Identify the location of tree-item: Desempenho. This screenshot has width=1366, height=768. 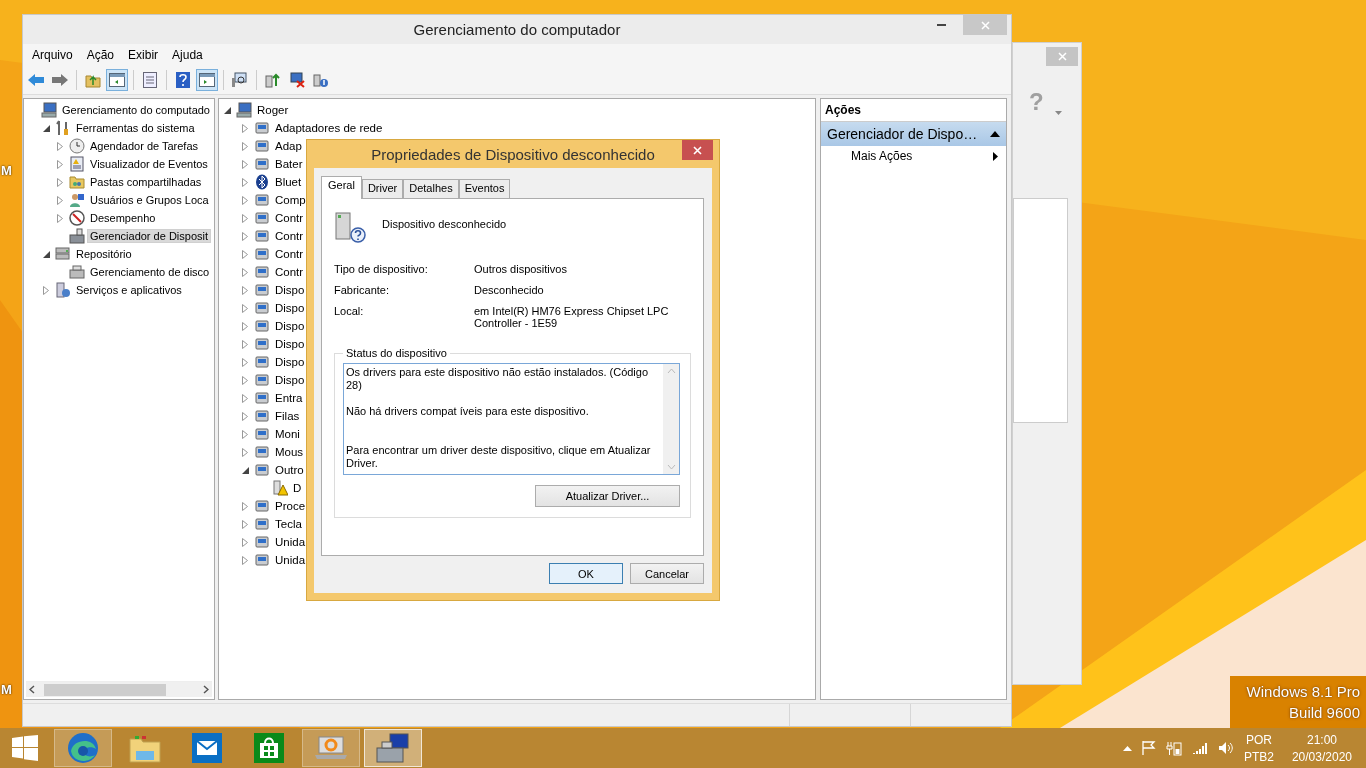
(123, 218).